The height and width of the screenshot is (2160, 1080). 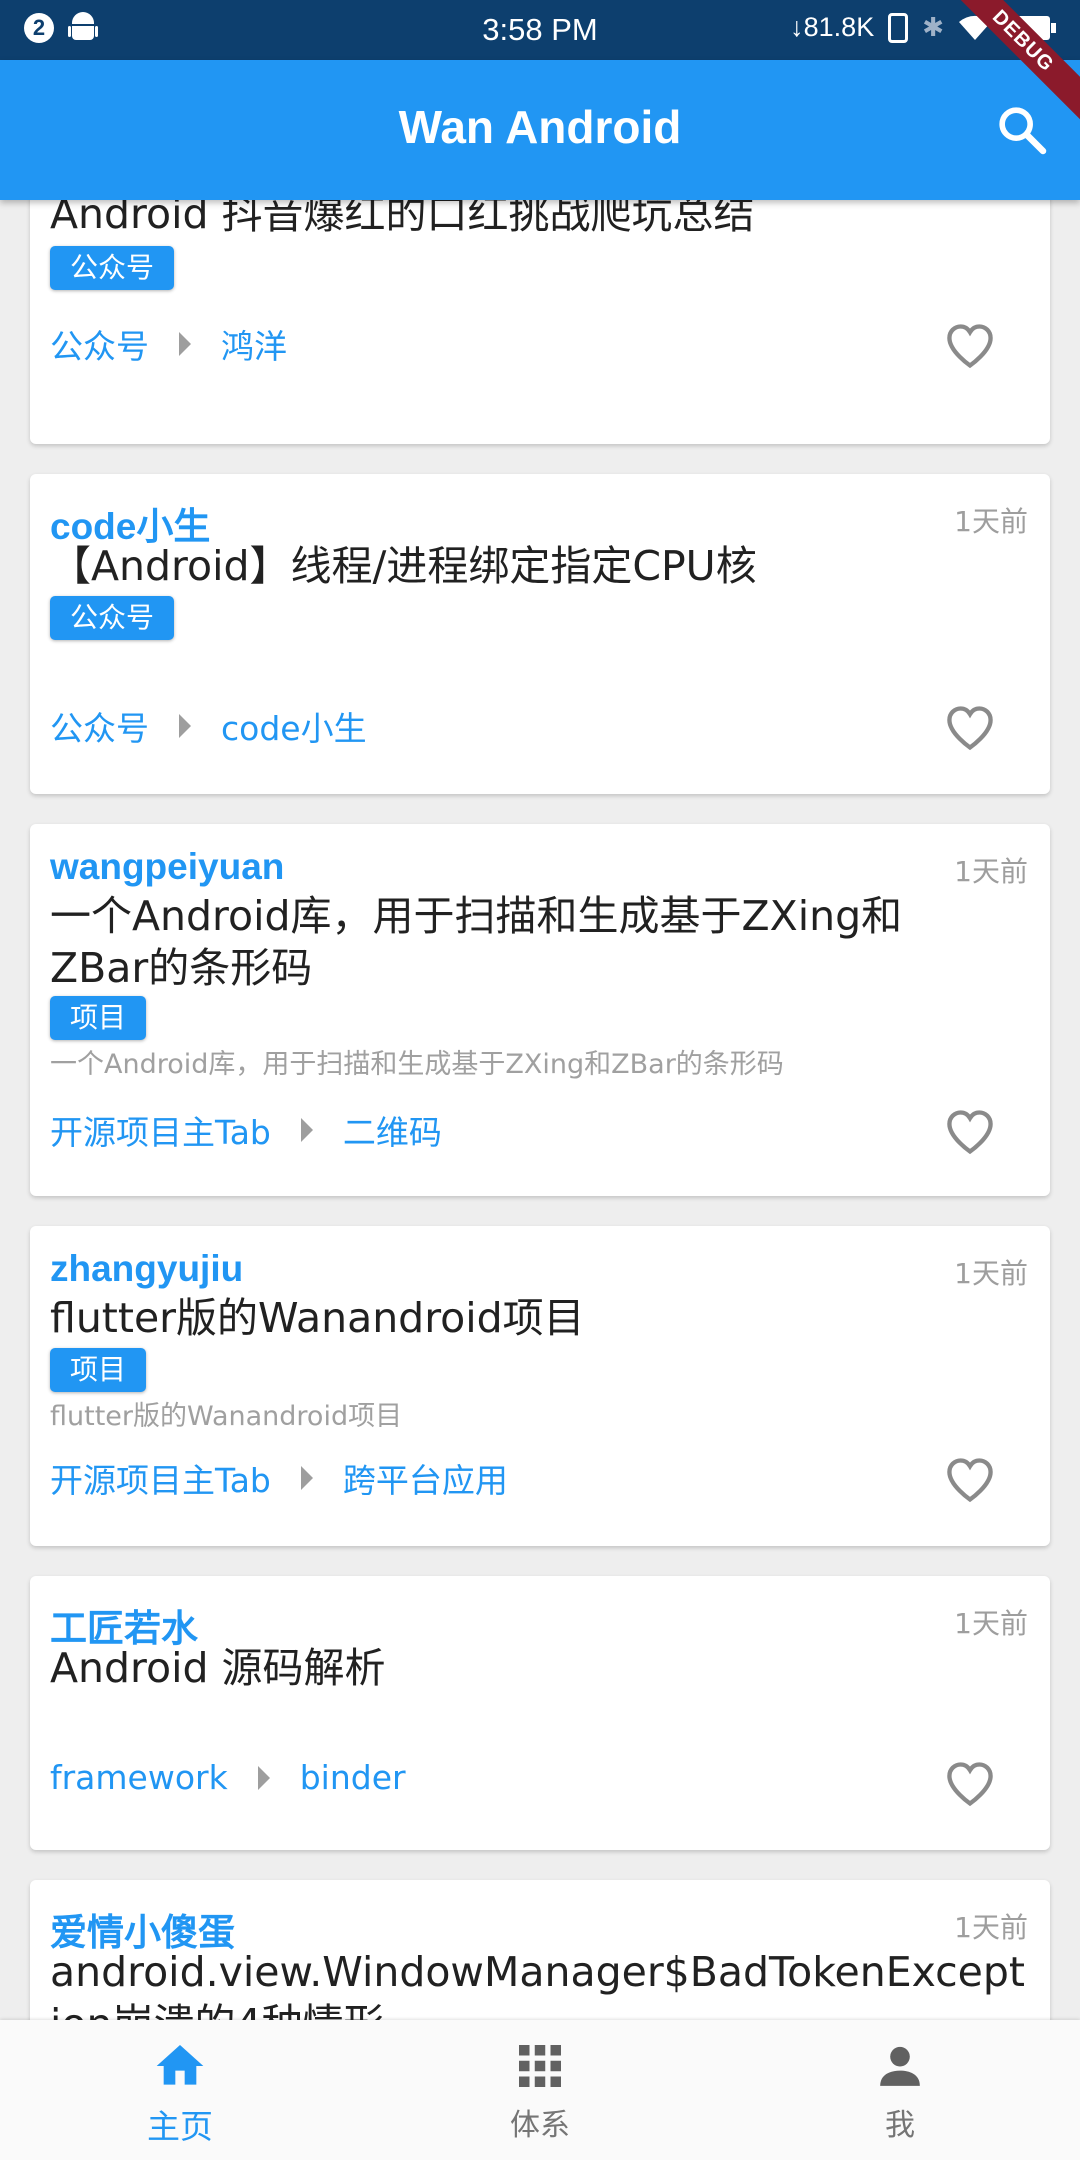 I want to click on page-title: Wan Android, so click(x=540, y=127).